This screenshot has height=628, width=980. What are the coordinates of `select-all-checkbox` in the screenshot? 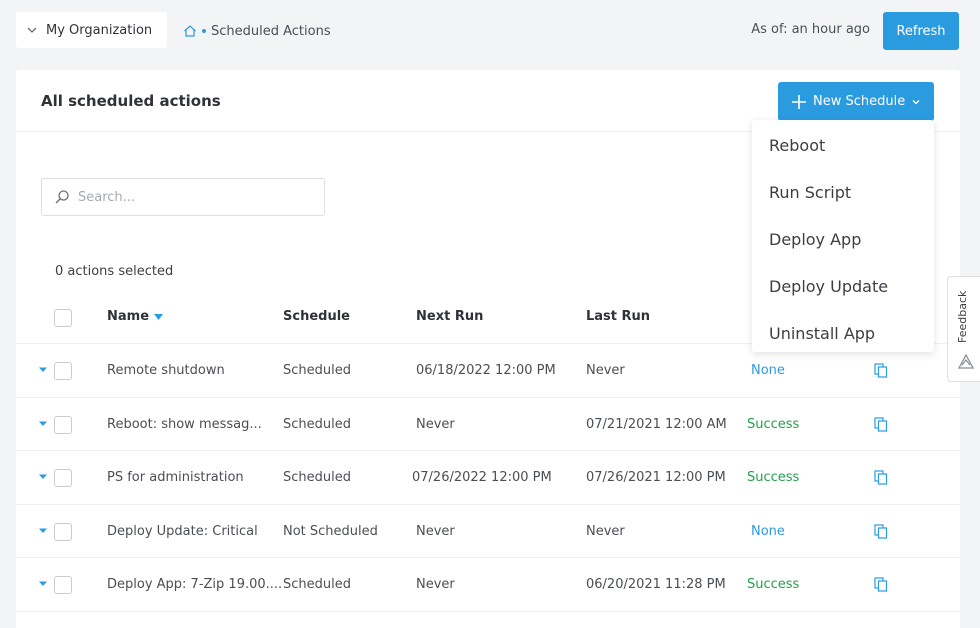 It's located at (63, 318).